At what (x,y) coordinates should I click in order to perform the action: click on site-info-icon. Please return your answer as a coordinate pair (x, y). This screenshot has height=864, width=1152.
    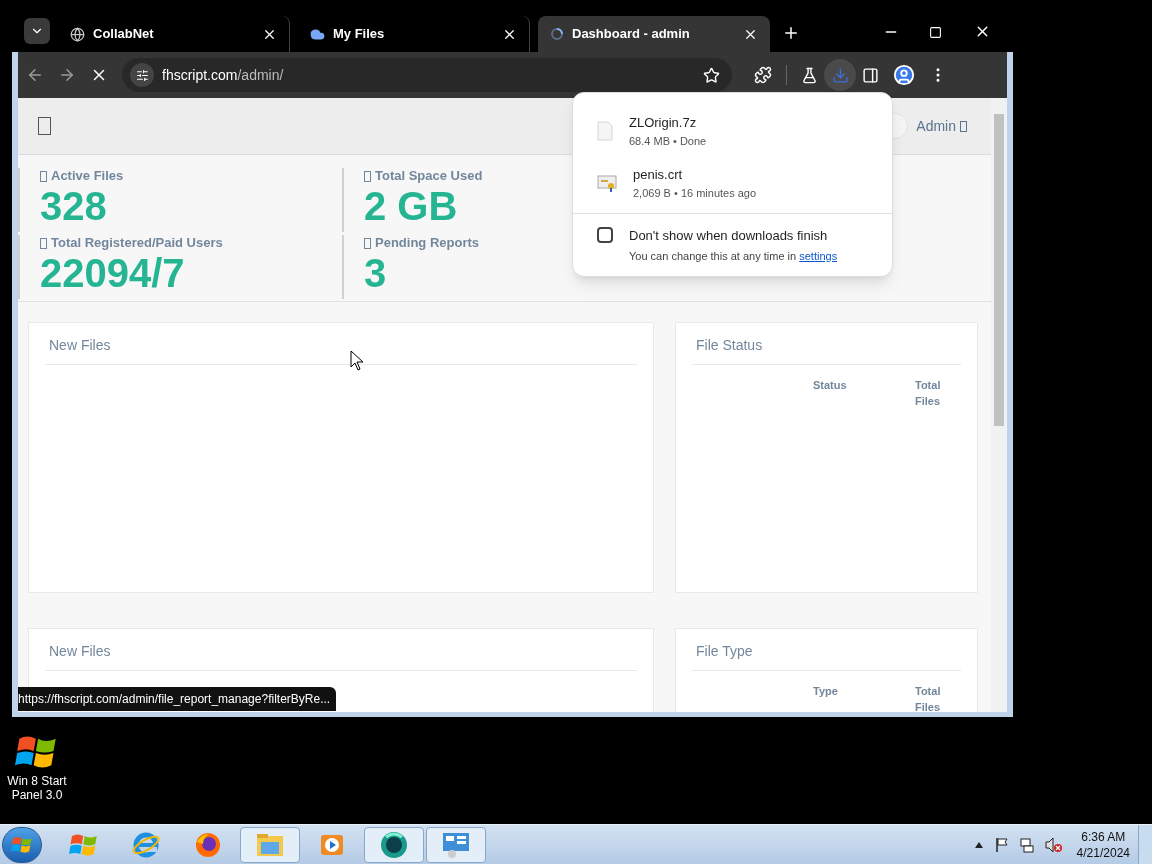
    Looking at the image, I should click on (142, 75).